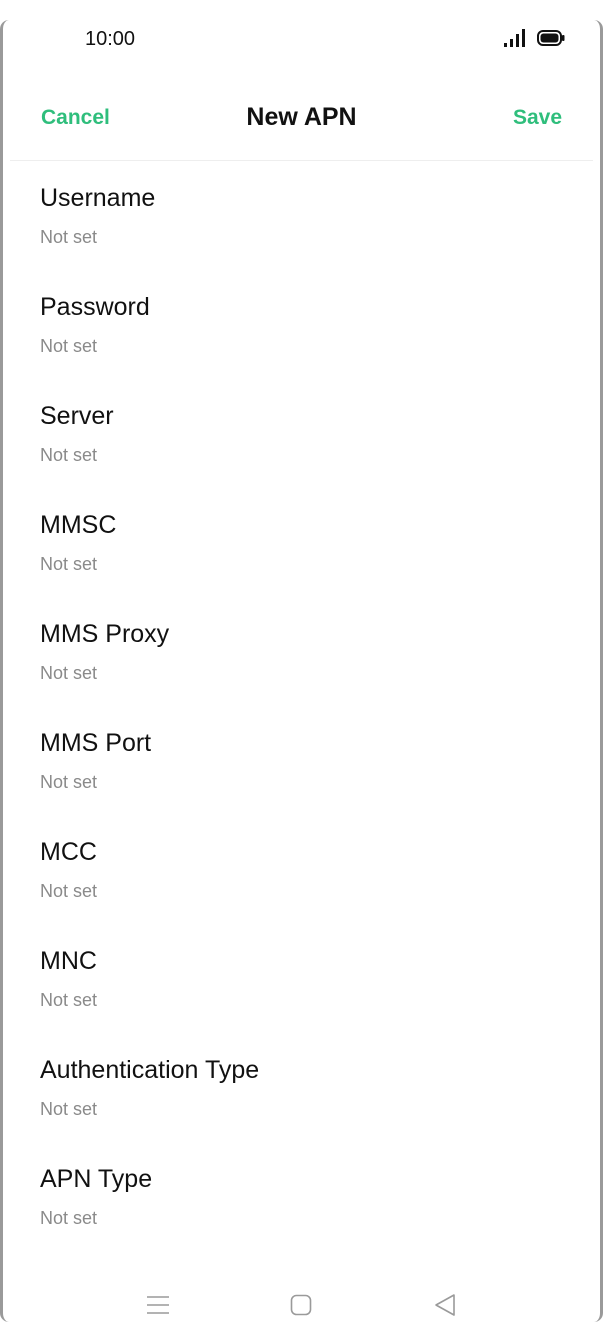 The image size is (603, 1342). I want to click on status-bar: 10:00, so click(301, 39).